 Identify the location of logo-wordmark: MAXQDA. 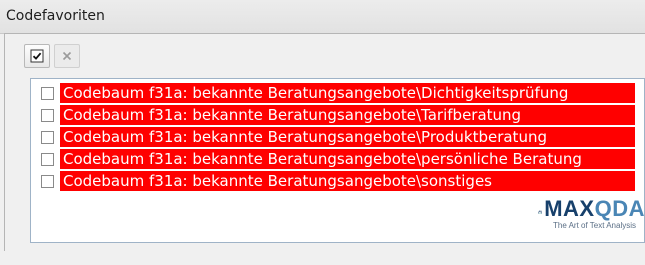
(594, 208).